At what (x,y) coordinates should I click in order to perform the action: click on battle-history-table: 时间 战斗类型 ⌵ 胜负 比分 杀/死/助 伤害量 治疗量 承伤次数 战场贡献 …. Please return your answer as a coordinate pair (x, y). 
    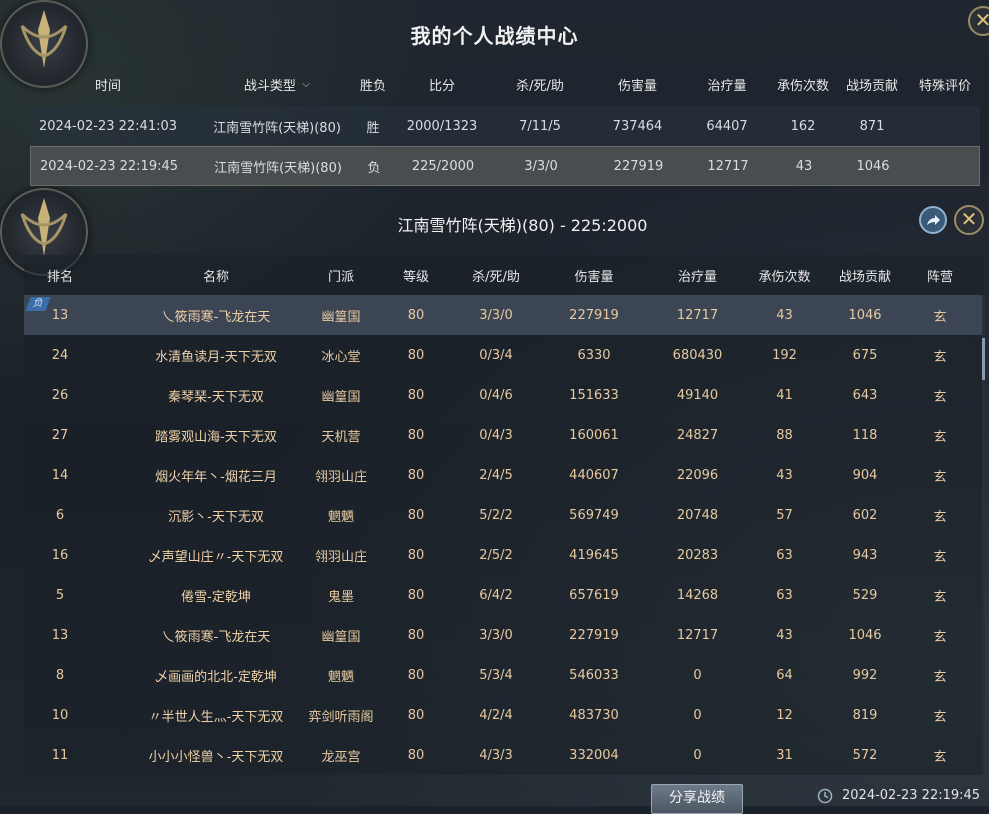
    Looking at the image, I should click on (505, 124).